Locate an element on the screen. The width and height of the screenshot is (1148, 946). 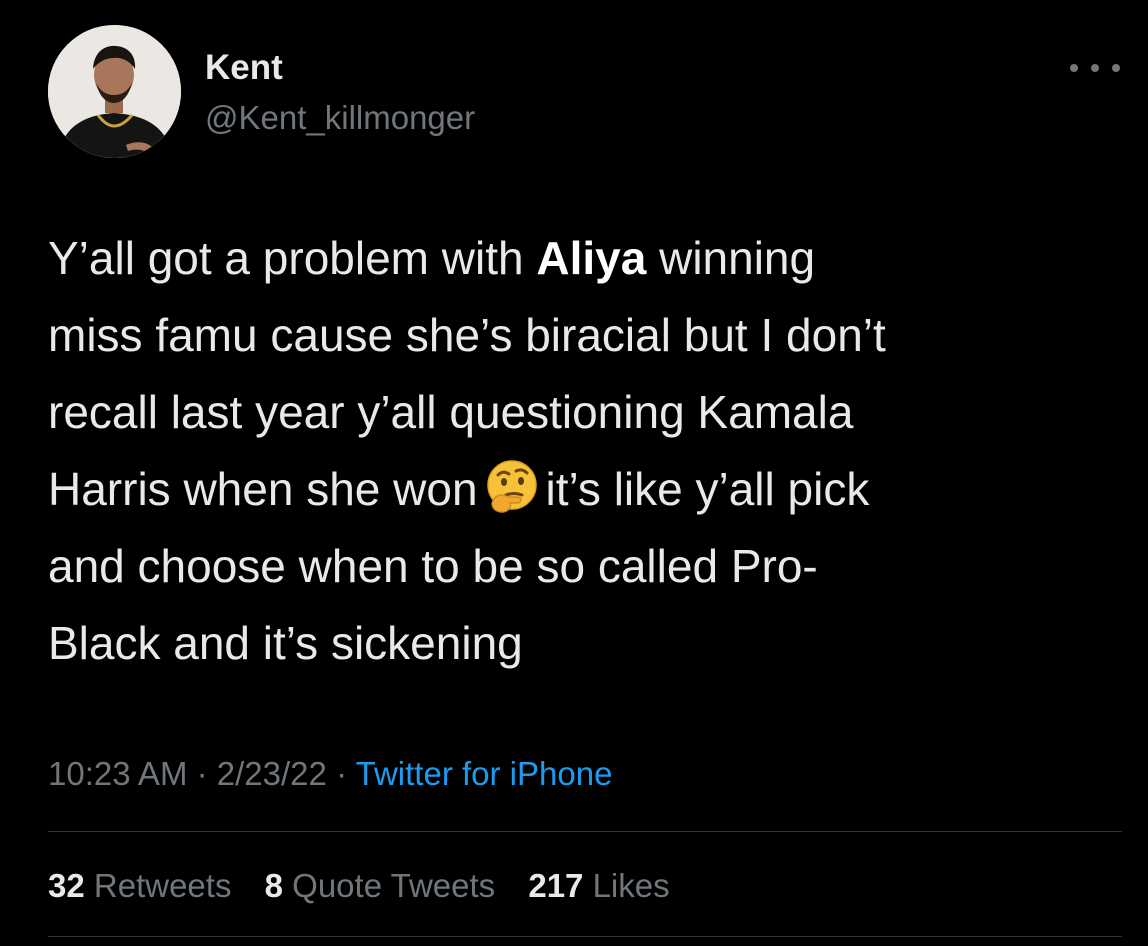
tweet-line: and choose when to be so called Pro- is located at coordinates (433, 566).